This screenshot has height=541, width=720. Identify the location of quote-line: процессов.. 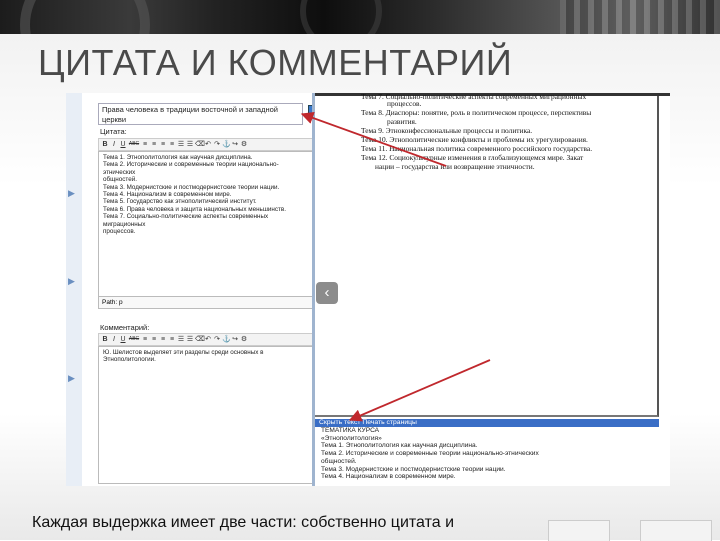
(119, 232).